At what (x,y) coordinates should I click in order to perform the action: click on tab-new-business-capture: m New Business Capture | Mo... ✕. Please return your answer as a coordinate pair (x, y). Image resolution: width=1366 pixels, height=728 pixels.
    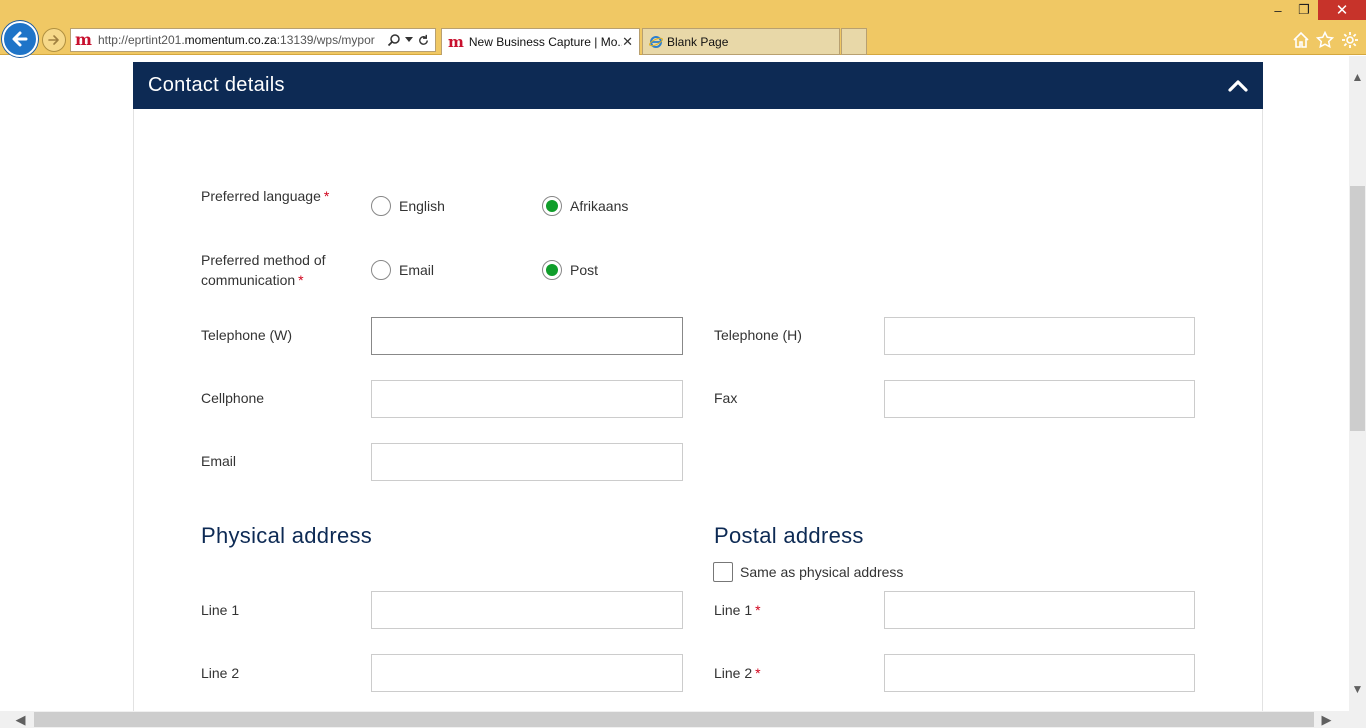
    Looking at the image, I should click on (540, 41).